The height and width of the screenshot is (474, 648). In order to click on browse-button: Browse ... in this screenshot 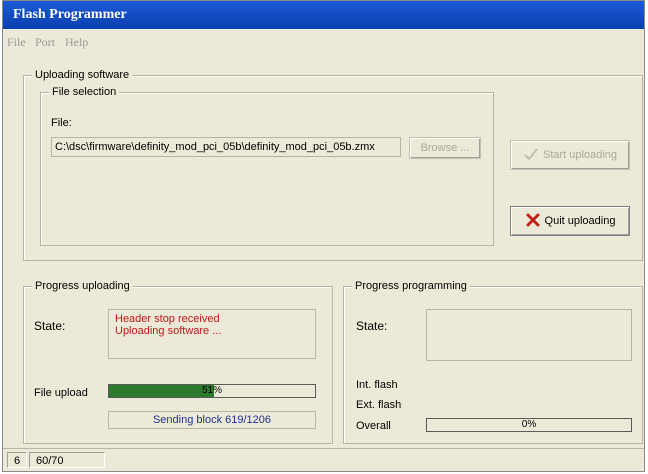, I will do `click(445, 148)`.